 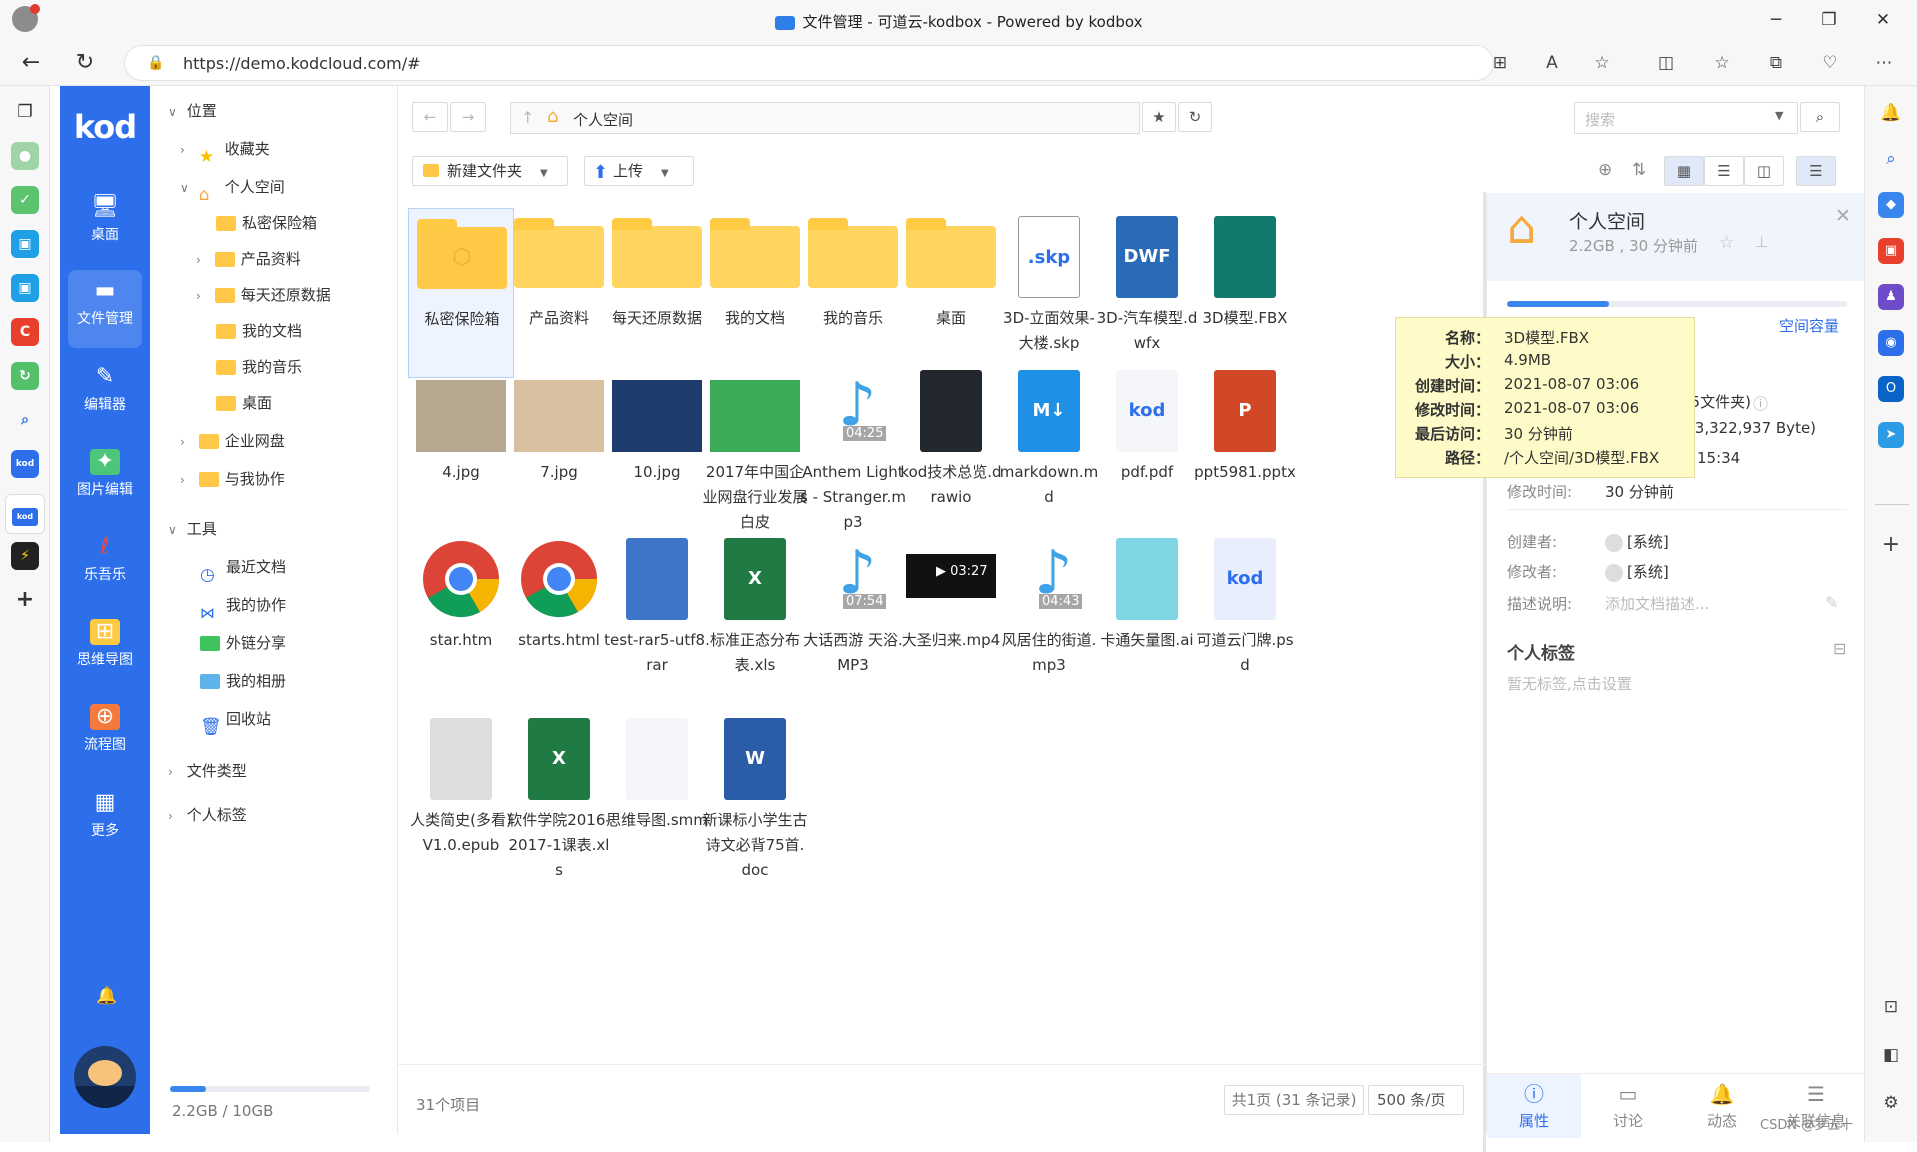 I want to click on tab-kod-active-icon: kod, so click(x=25, y=514).